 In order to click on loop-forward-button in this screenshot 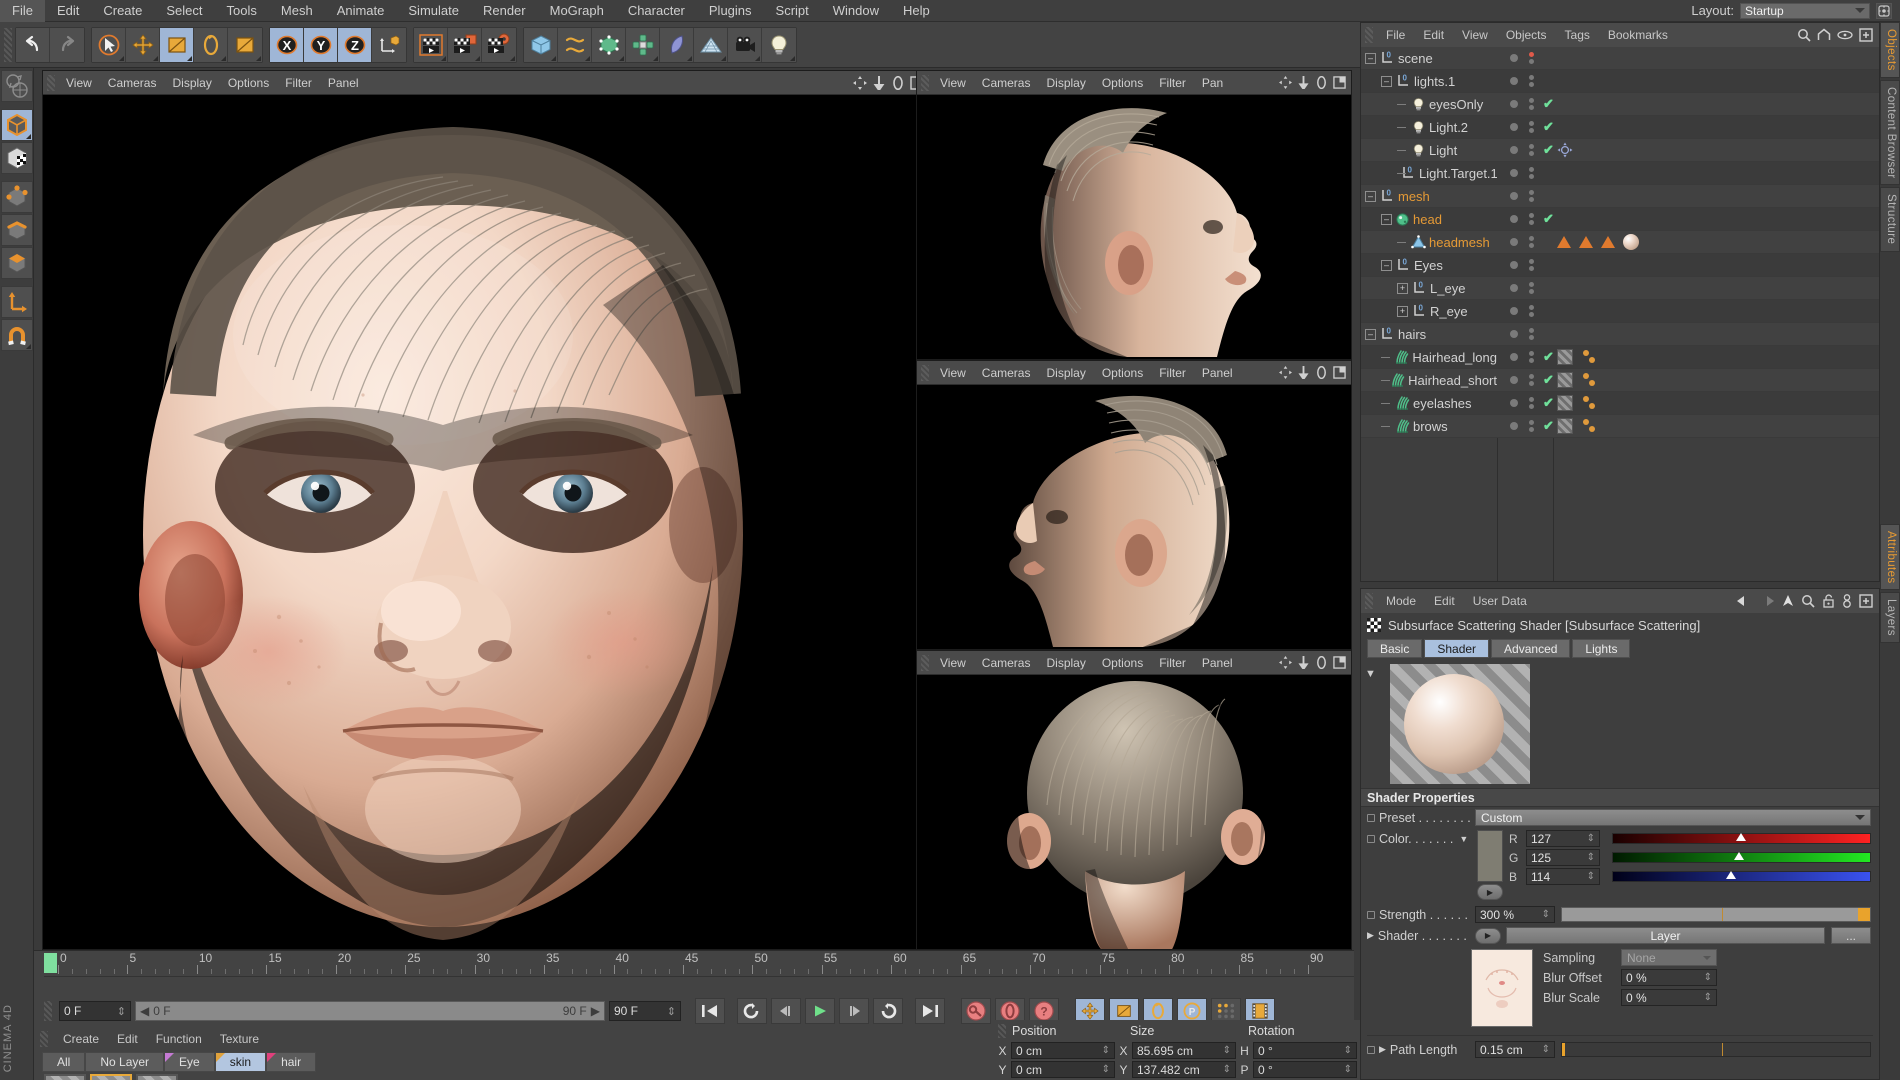, I will do `click(888, 1011)`.